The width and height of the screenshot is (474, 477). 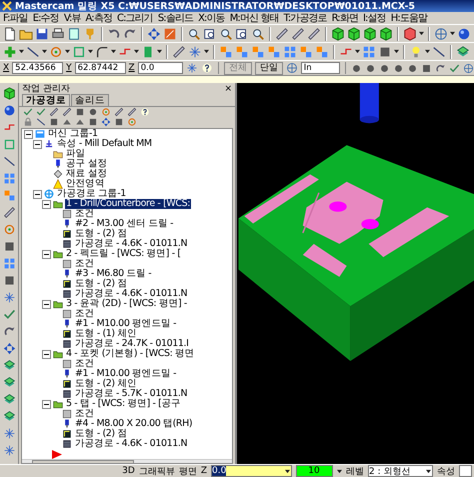 I want to click on tree-item: 가공경로 - 24.7K - 01011.I, so click(x=132, y=344).